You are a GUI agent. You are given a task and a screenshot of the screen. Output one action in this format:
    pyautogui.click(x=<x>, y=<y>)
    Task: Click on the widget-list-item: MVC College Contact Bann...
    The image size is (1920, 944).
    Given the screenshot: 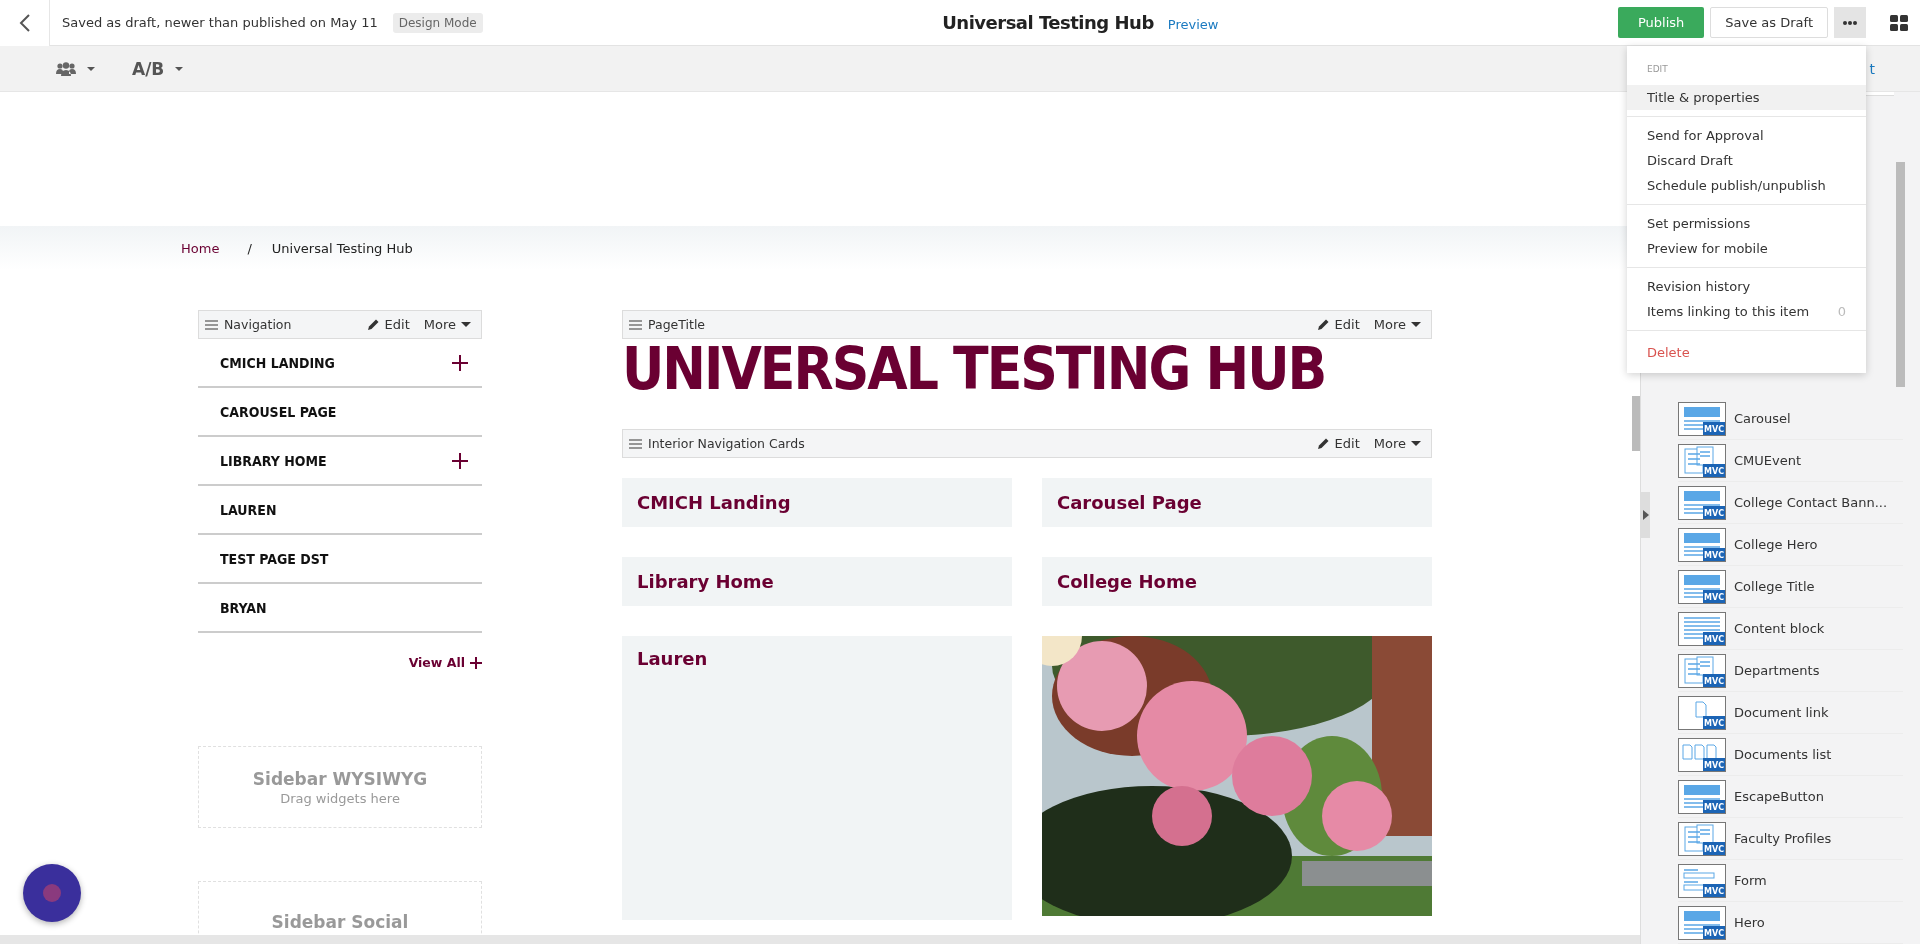 What is the action you would take?
    pyautogui.click(x=1790, y=503)
    